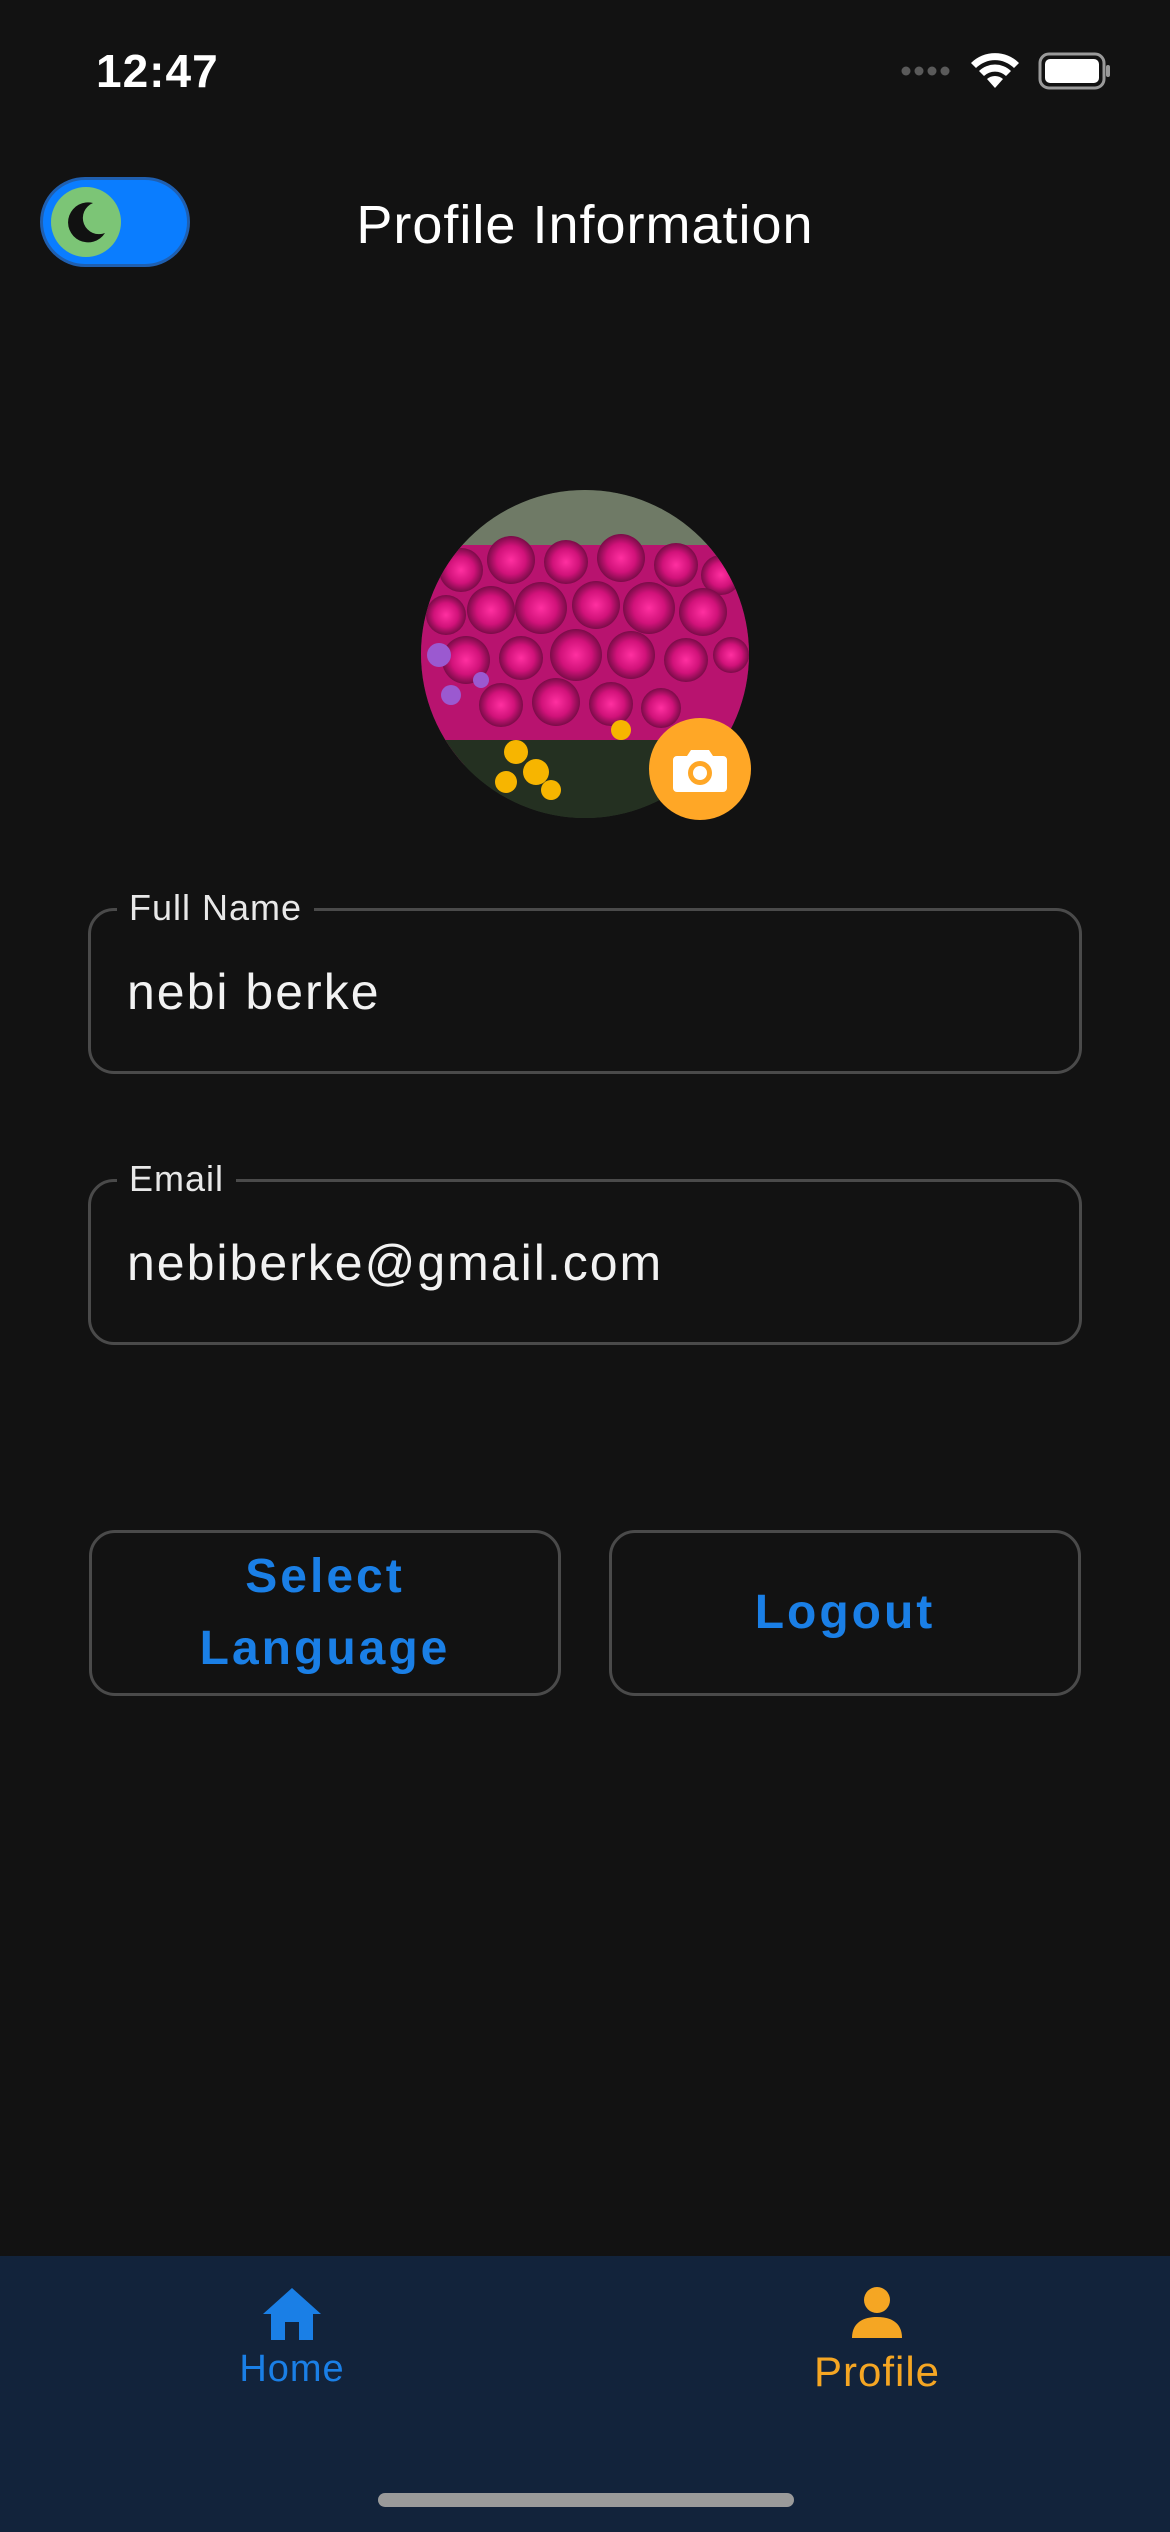  Describe the element at coordinates (877, 2312) in the screenshot. I see `person-icon` at that location.